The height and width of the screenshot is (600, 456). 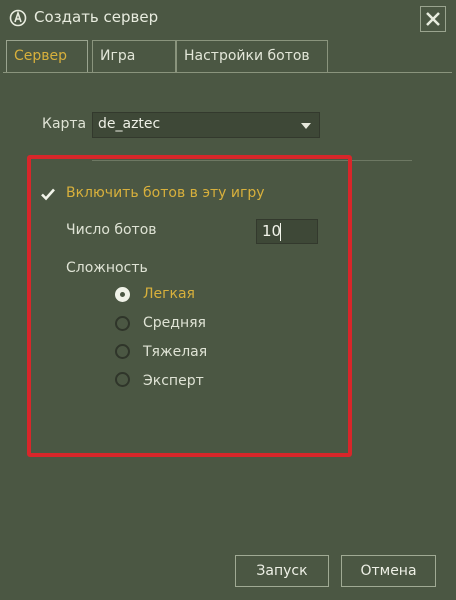 I want to click on enable-bots-checkbox, so click(x=48, y=194).